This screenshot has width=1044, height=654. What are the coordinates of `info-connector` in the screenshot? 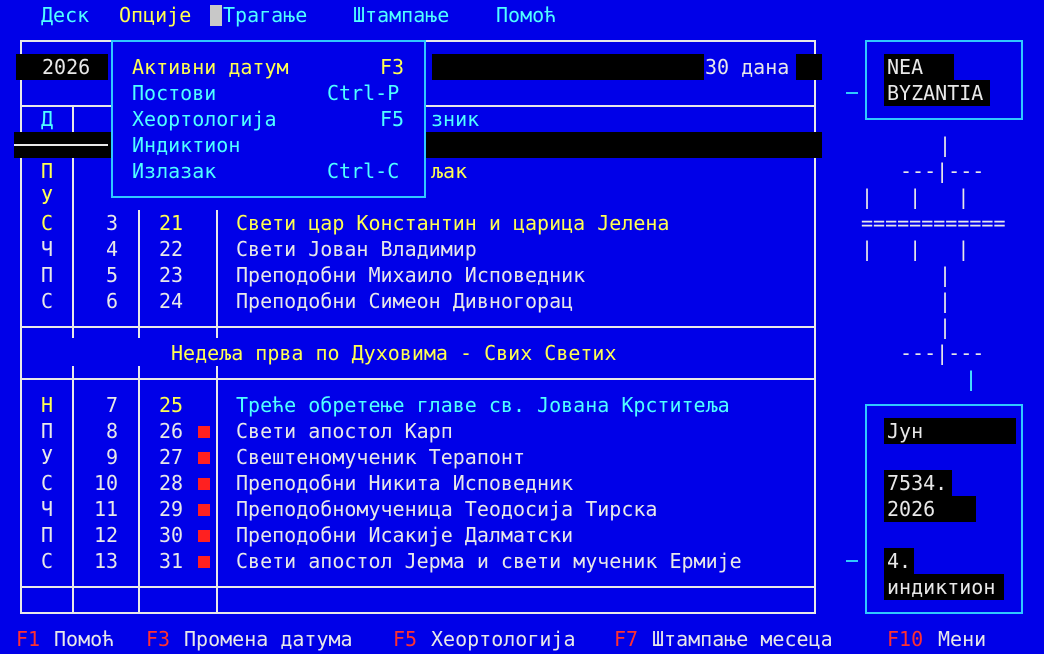 It's located at (852, 561).